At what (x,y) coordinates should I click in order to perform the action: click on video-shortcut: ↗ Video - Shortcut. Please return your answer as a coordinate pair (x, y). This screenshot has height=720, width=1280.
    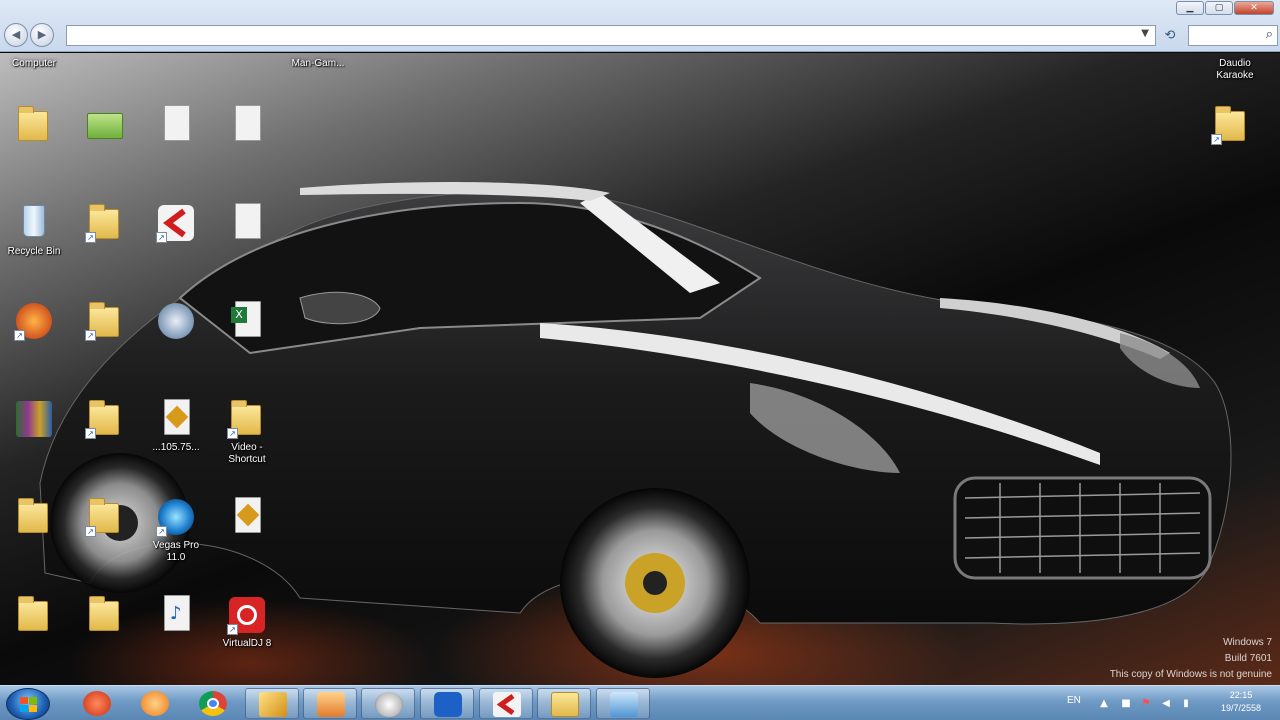
    Looking at the image, I should click on (247, 431).